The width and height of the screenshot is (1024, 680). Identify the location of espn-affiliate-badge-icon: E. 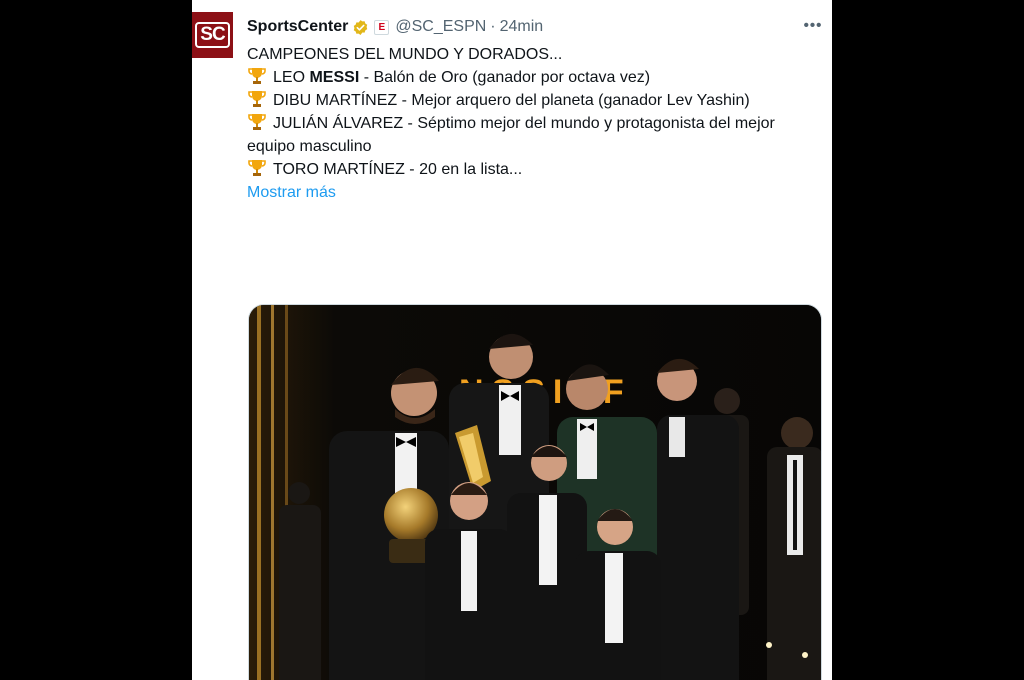
(382, 27).